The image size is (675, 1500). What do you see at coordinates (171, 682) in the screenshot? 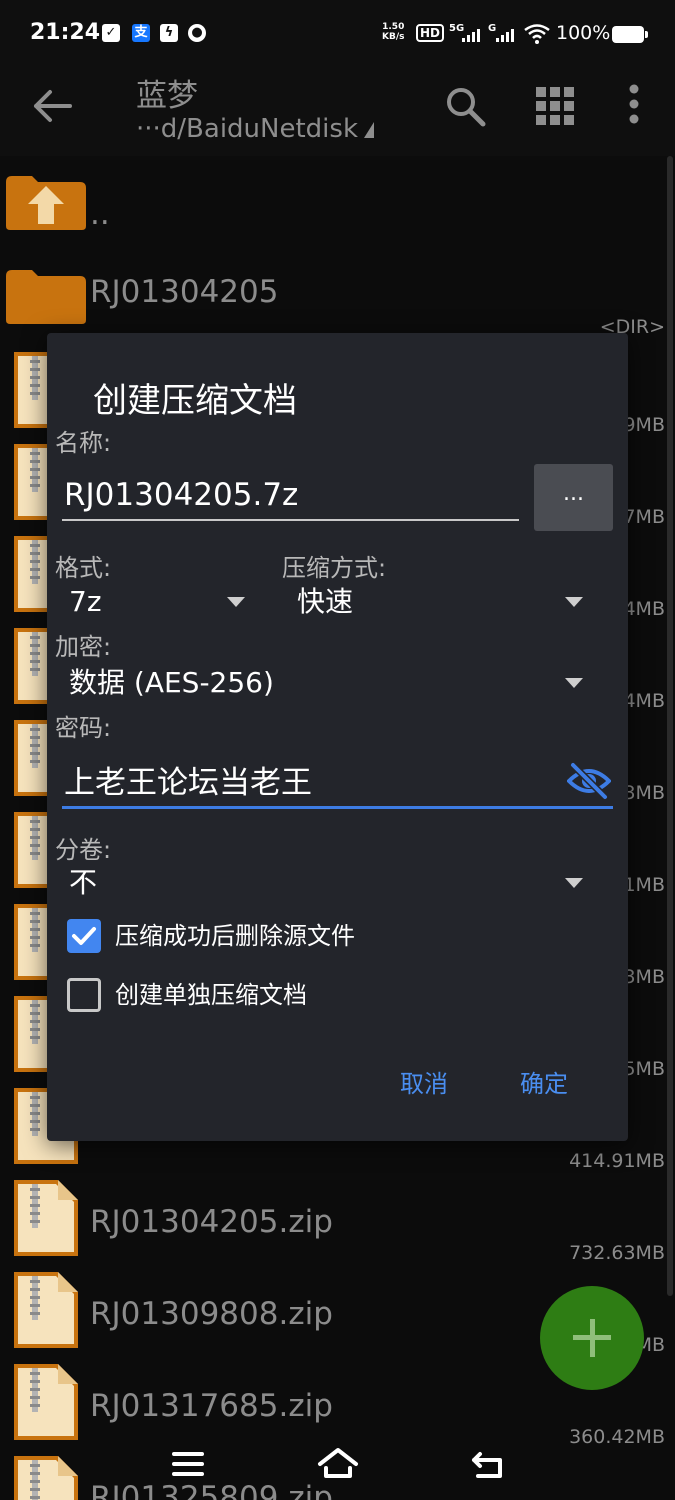
I see `encrypt-value: 数据 (AES-256)` at bounding box center [171, 682].